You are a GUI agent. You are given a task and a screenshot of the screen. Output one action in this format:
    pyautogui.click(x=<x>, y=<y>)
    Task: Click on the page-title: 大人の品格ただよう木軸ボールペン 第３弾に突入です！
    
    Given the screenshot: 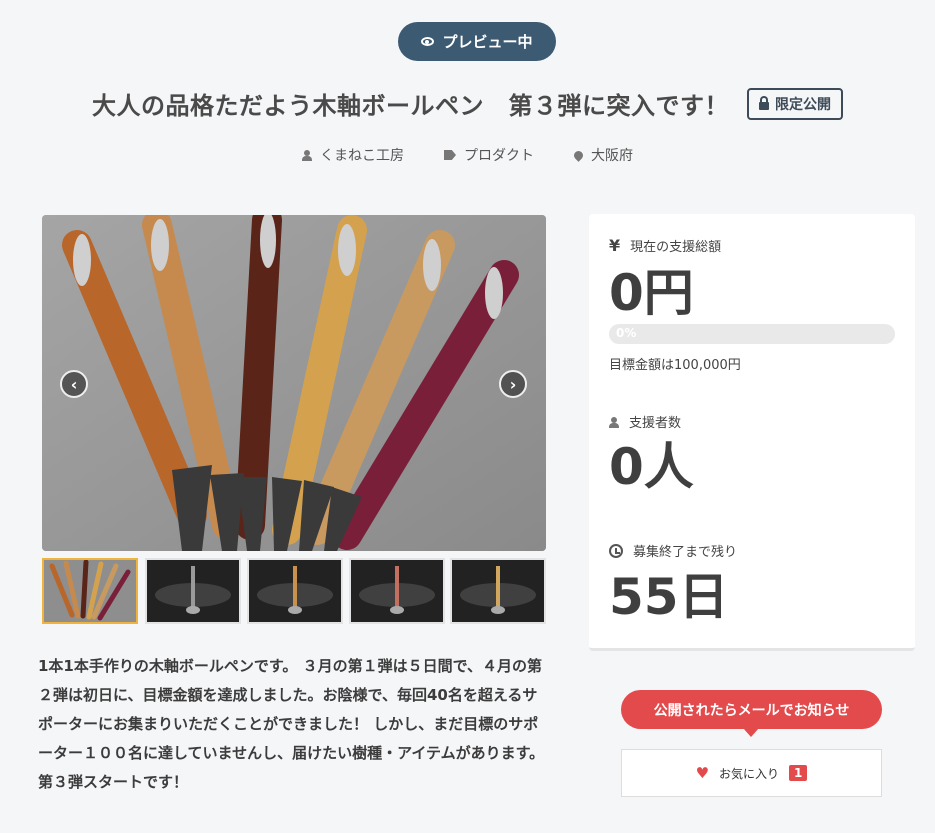 What is the action you would take?
    pyautogui.click(x=410, y=106)
    